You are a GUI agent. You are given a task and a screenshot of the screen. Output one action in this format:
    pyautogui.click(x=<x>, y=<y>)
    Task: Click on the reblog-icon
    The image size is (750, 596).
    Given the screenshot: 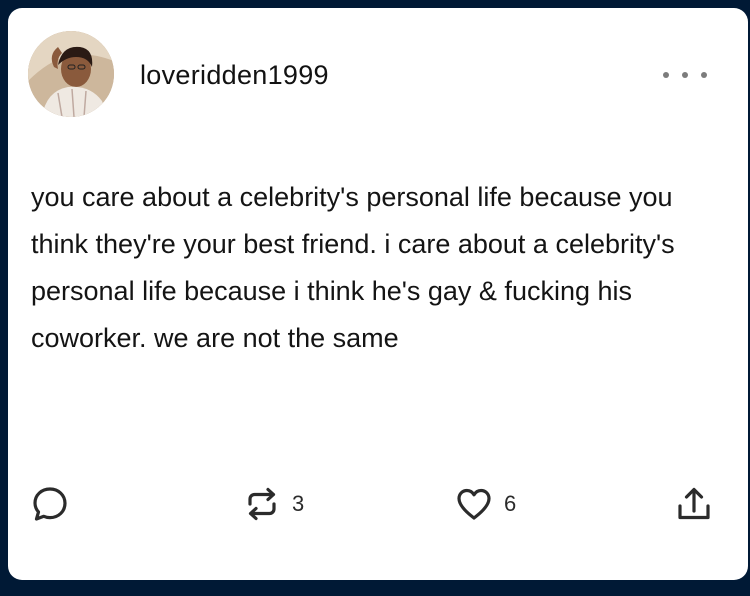 What is the action you would take?
    pyautogui.click(x=262, y=504)
    